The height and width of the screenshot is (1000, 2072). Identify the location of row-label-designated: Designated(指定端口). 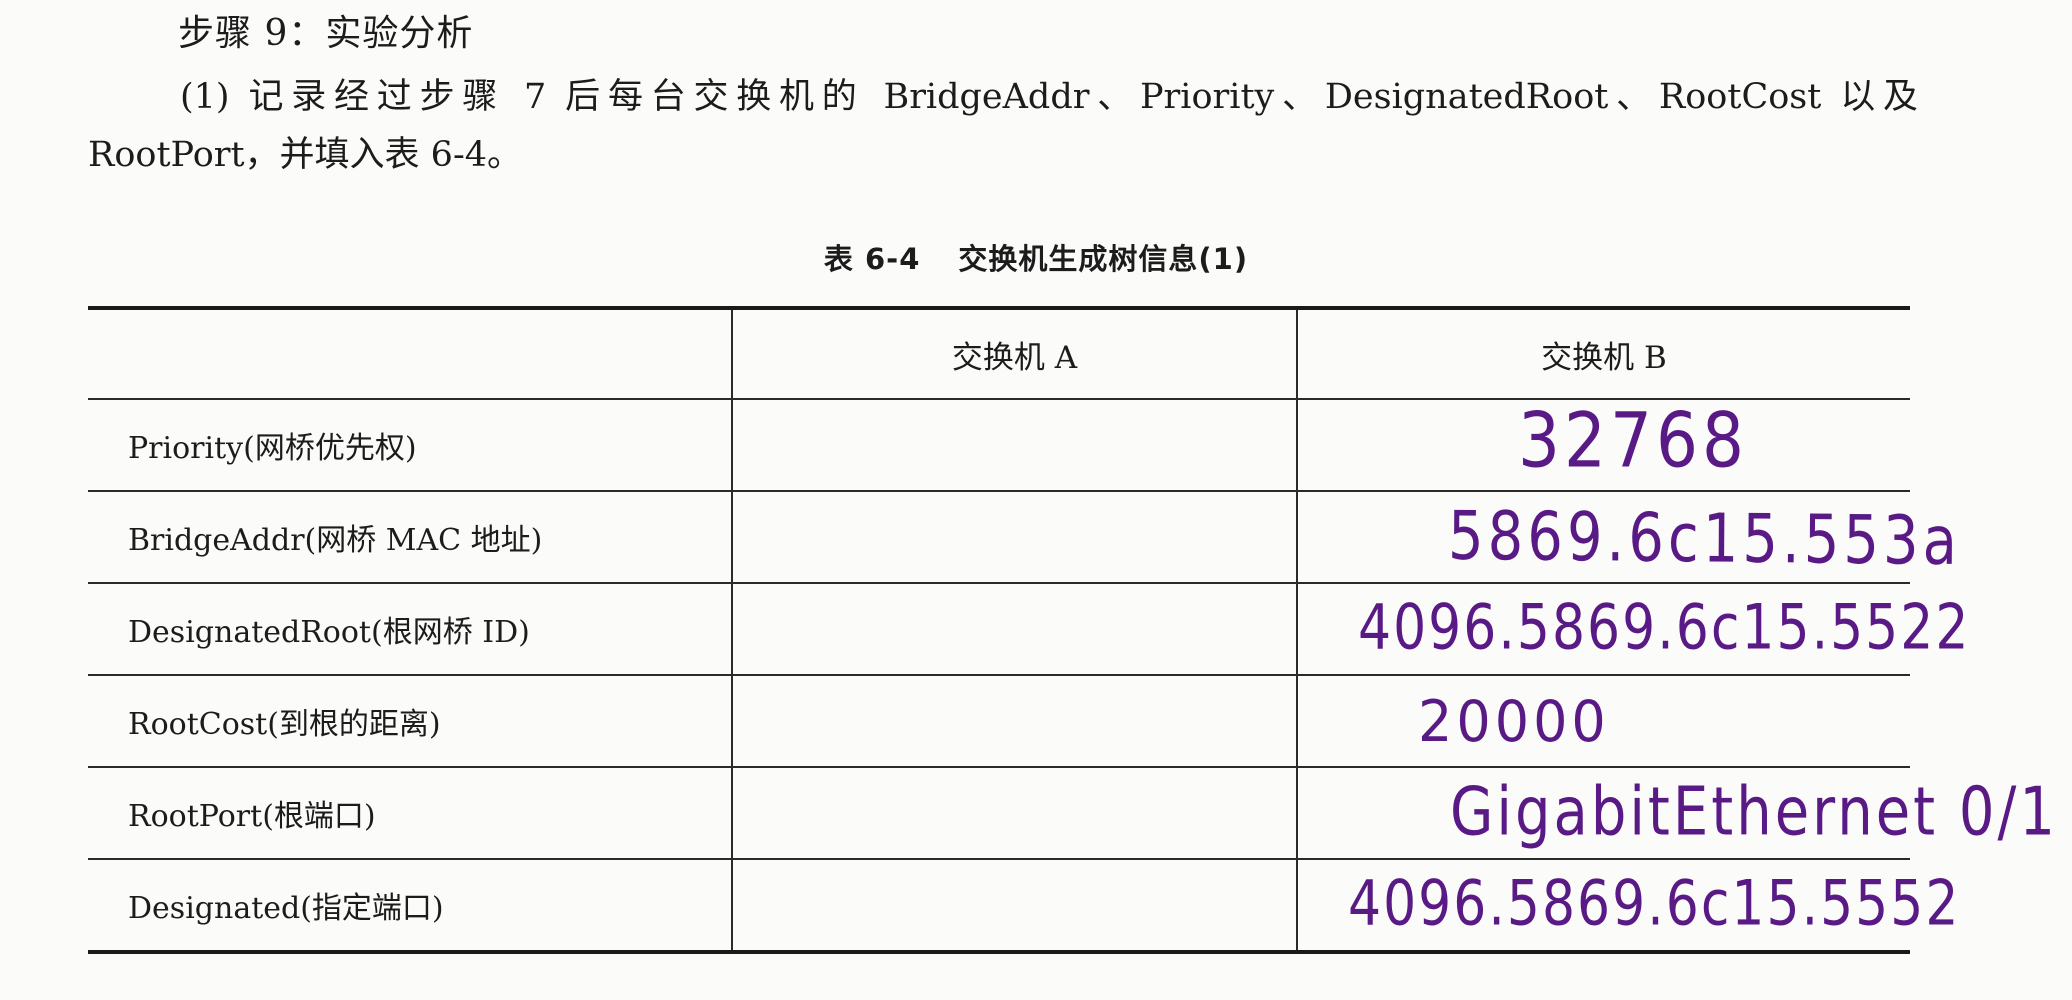
(286, 908).